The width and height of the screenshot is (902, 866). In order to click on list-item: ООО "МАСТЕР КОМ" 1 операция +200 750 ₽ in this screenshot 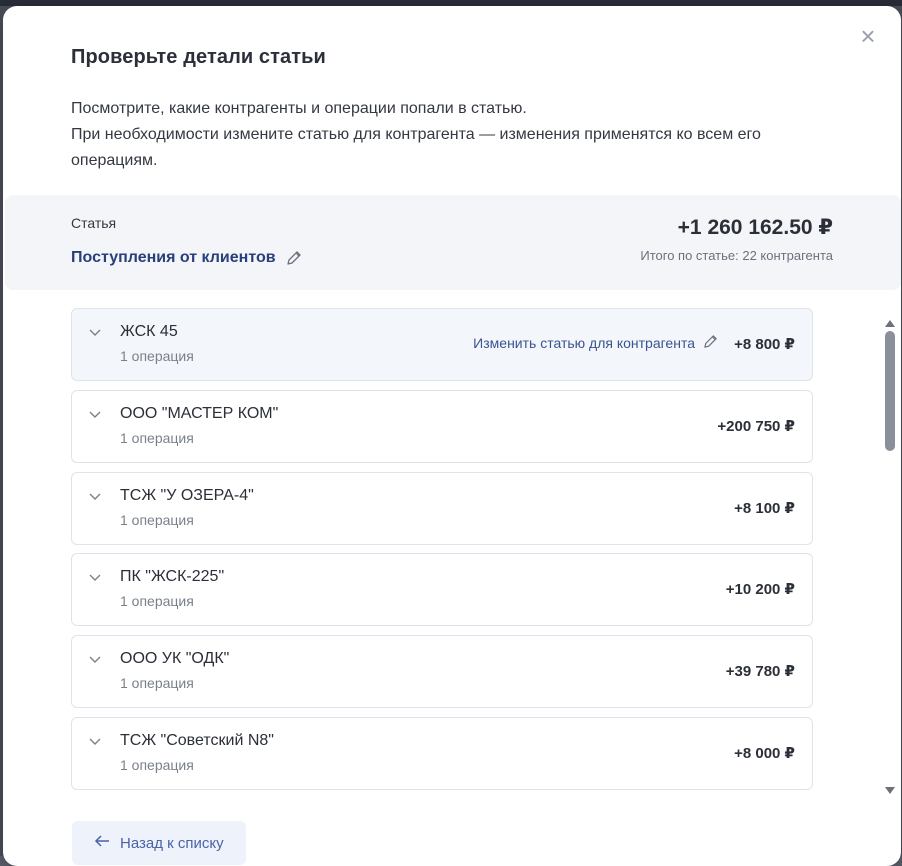, I will do `click(442, 426)`.